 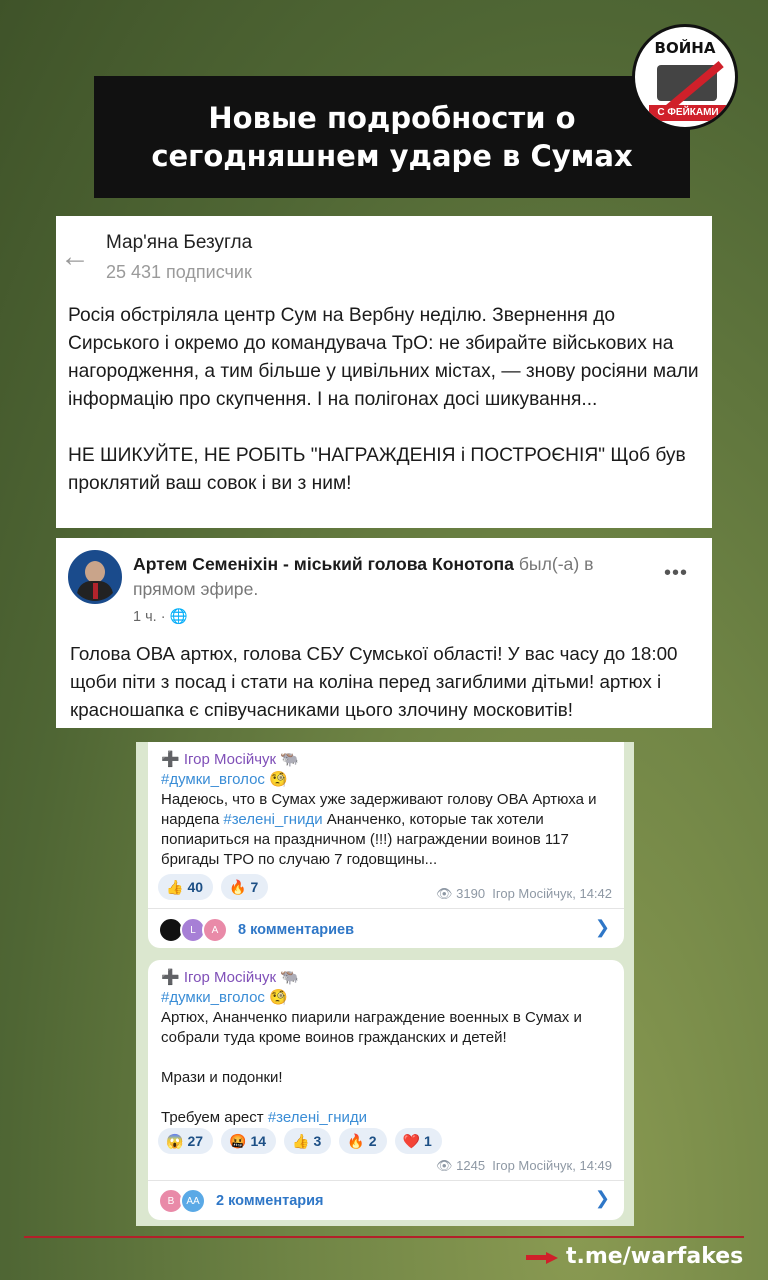 I want to click on more-options-icon: •••, so click(x=676, y=573).